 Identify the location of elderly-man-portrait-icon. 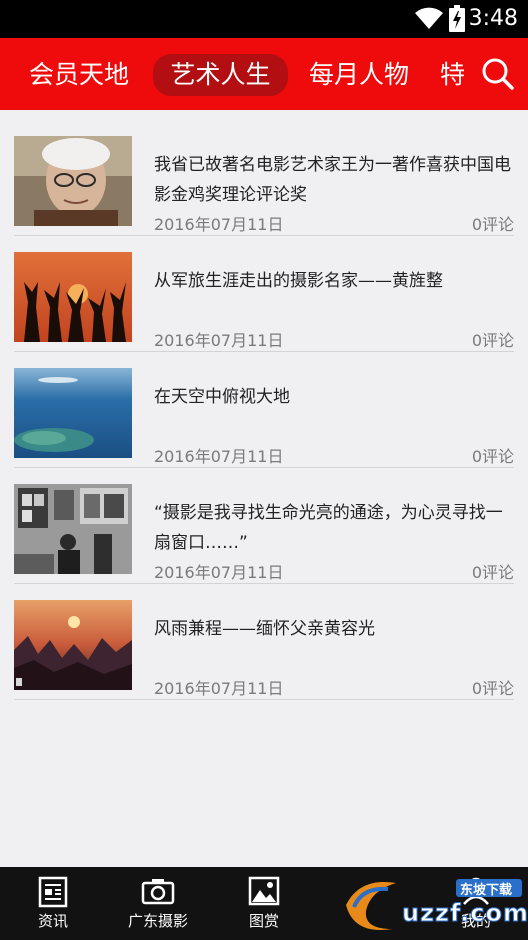
(73, 181).